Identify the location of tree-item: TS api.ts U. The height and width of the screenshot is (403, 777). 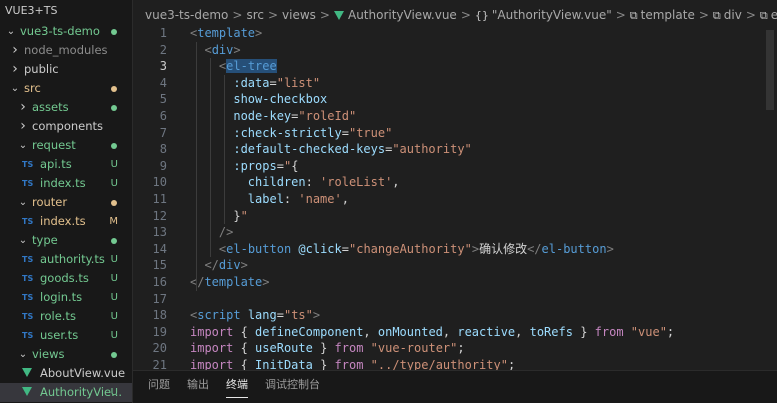
(66, 164).